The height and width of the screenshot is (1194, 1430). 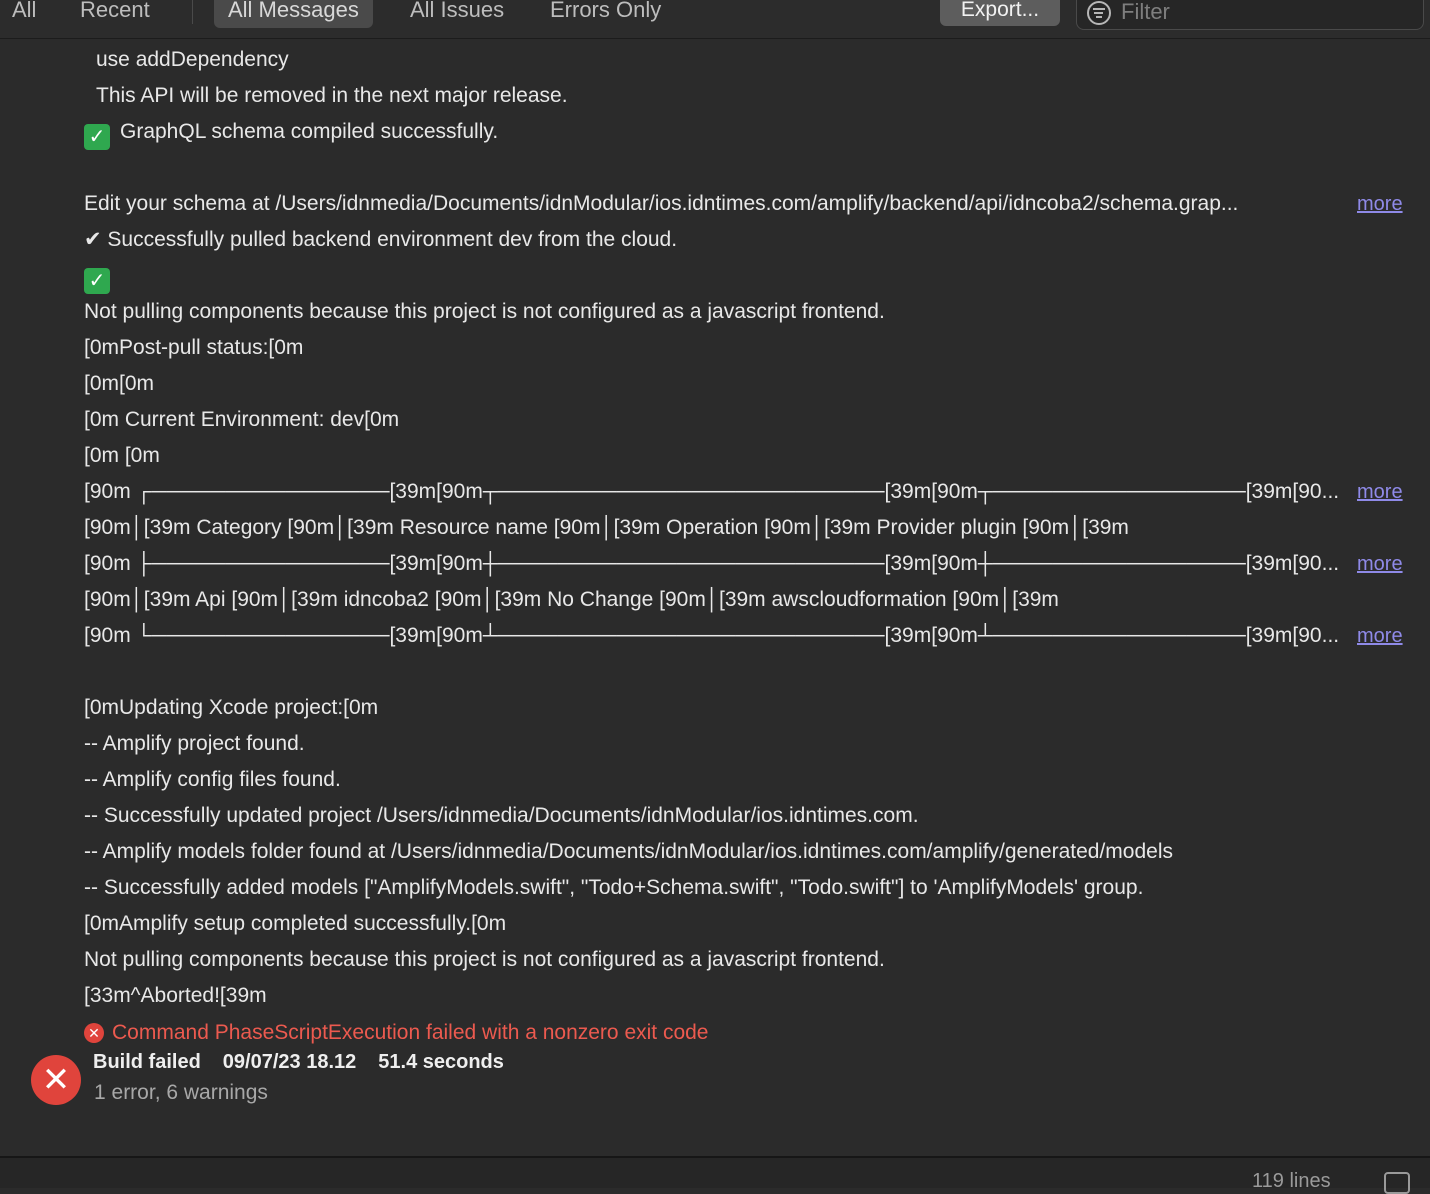 What do you see at coordinates (94, 1033) in the screenshot?
I see `error-icon: ✕` at bounding box center [94, 1033].